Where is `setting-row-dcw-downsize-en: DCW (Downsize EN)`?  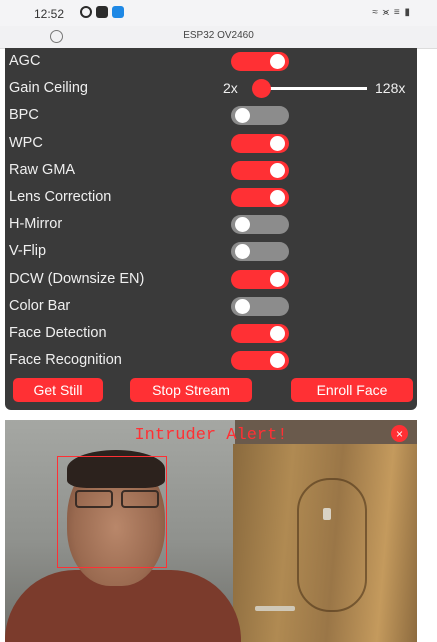 setting-row-dcw-downsize-en: DCW (Downsize EN) is located at coordinates (211, 279).